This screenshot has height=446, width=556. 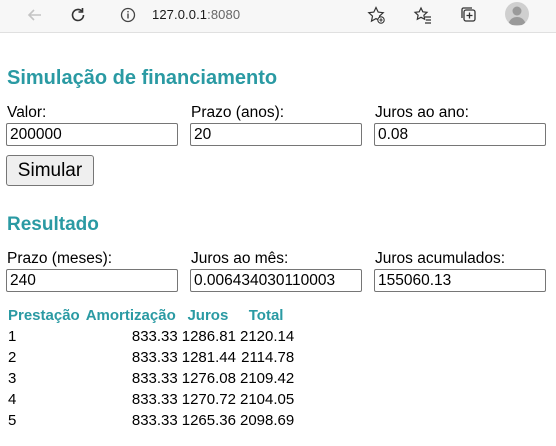 I want to click on valor-label: Valor:, so click(x=27, y=112).